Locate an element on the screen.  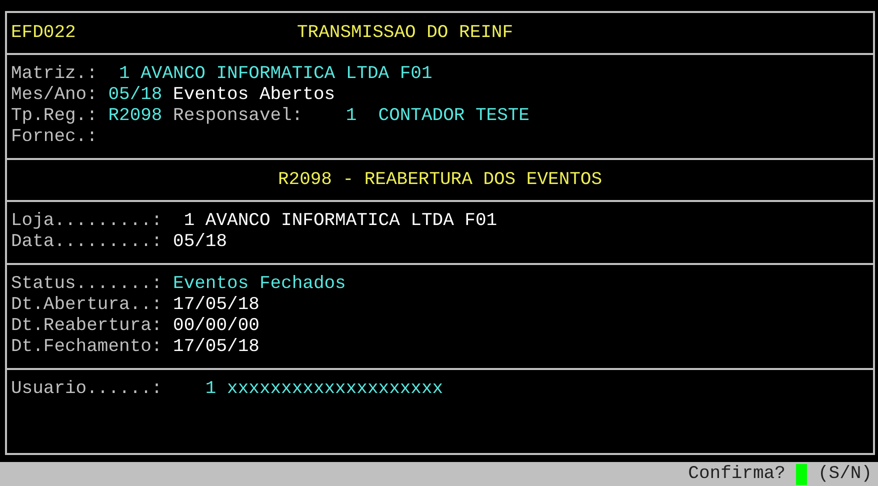
field-label: Mes/Ano: is located at coordinates (54, 95).